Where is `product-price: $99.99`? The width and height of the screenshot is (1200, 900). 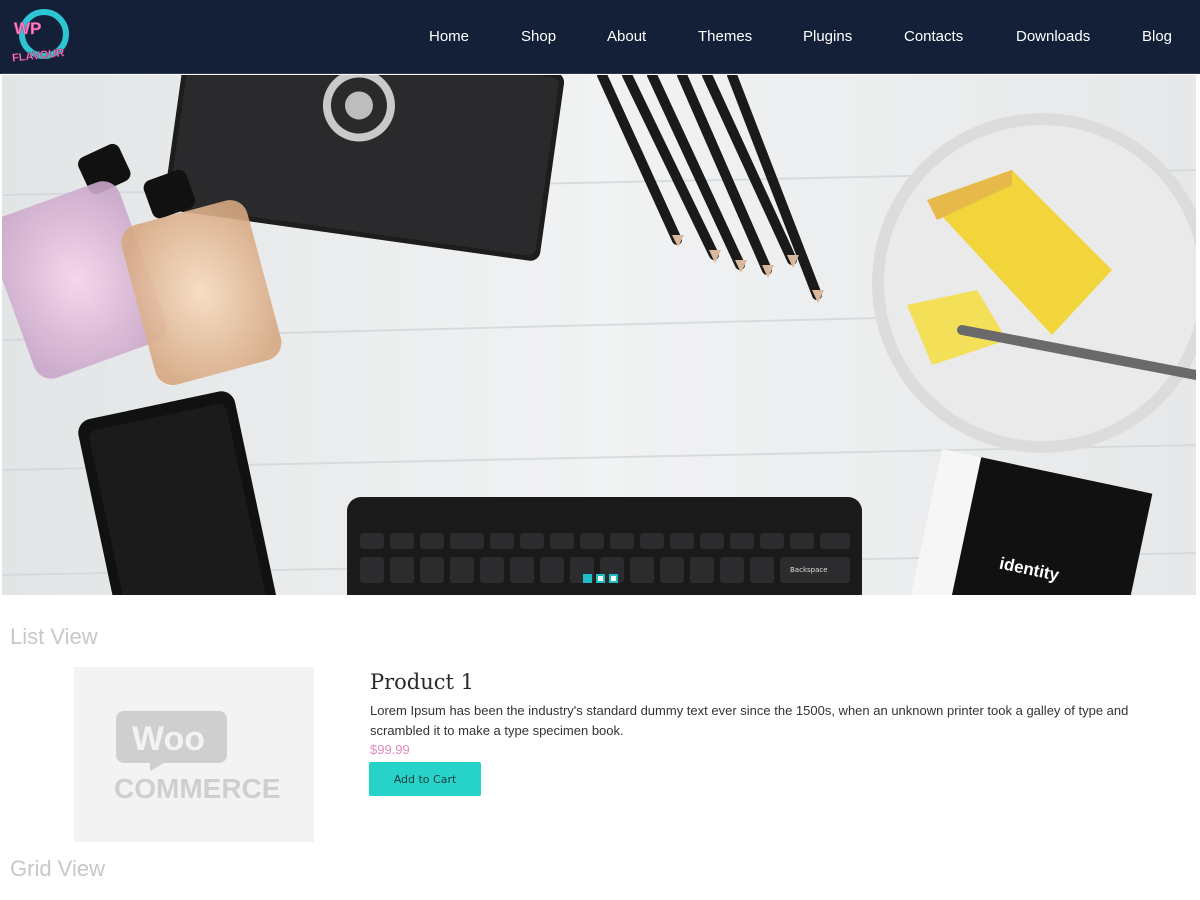 product-price: $99.99 is located at coordinates (390, 749).